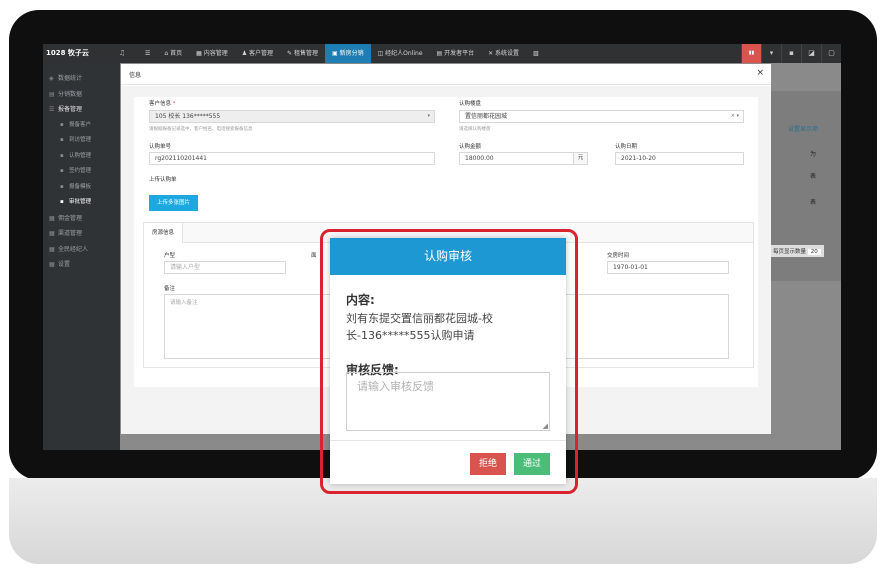 The height and width of the screenshot is (575, 884). Describe the element at coordinates (532, 464) in the screenshot. I see `pass-button: 通过` at that location.